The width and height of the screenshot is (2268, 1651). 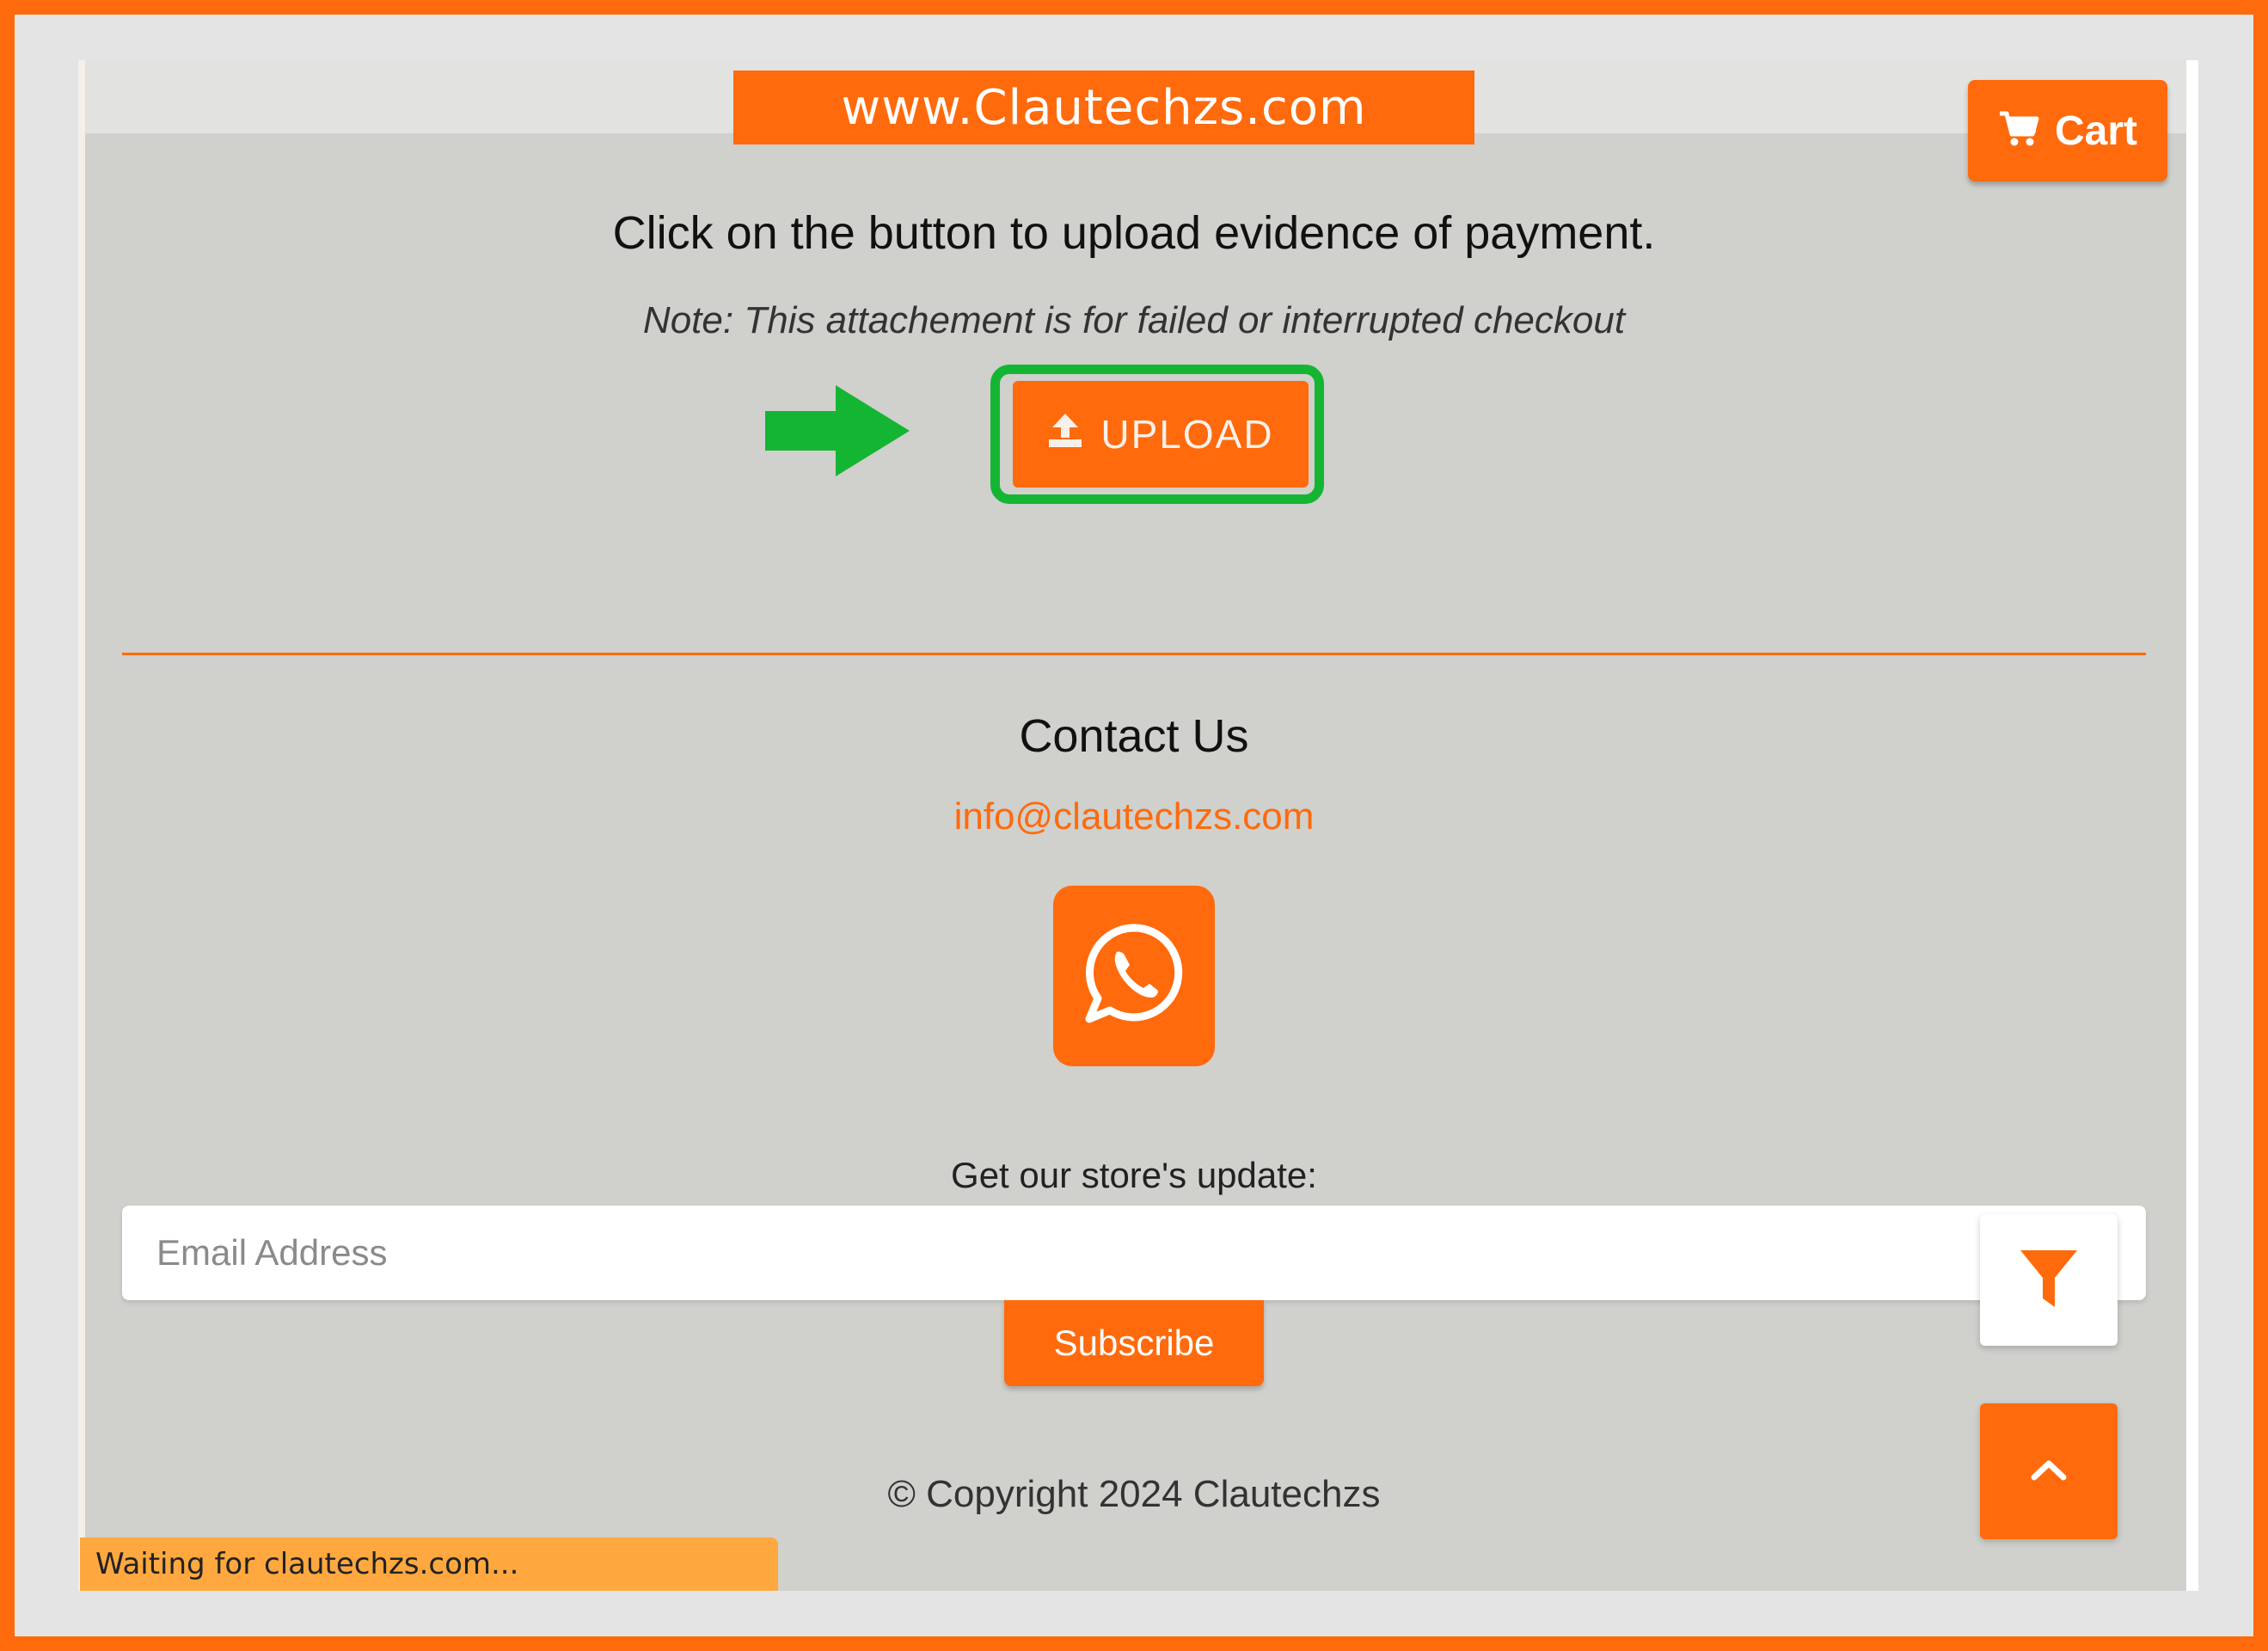 I want to click on filter-button, so click(x=2049, y=1280).